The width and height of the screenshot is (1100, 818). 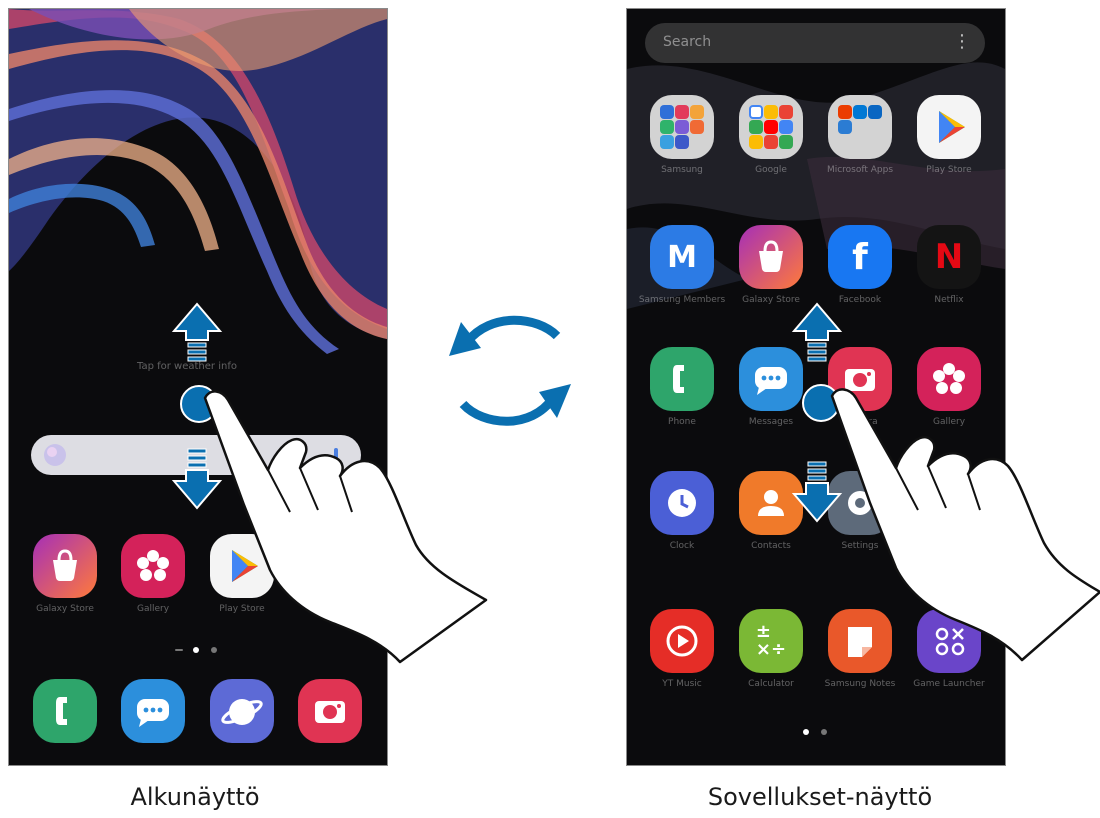 What do you see at coordinates (860, 503) in the screenshot?
I see `settings-icon` at bounding box center [860, 503].